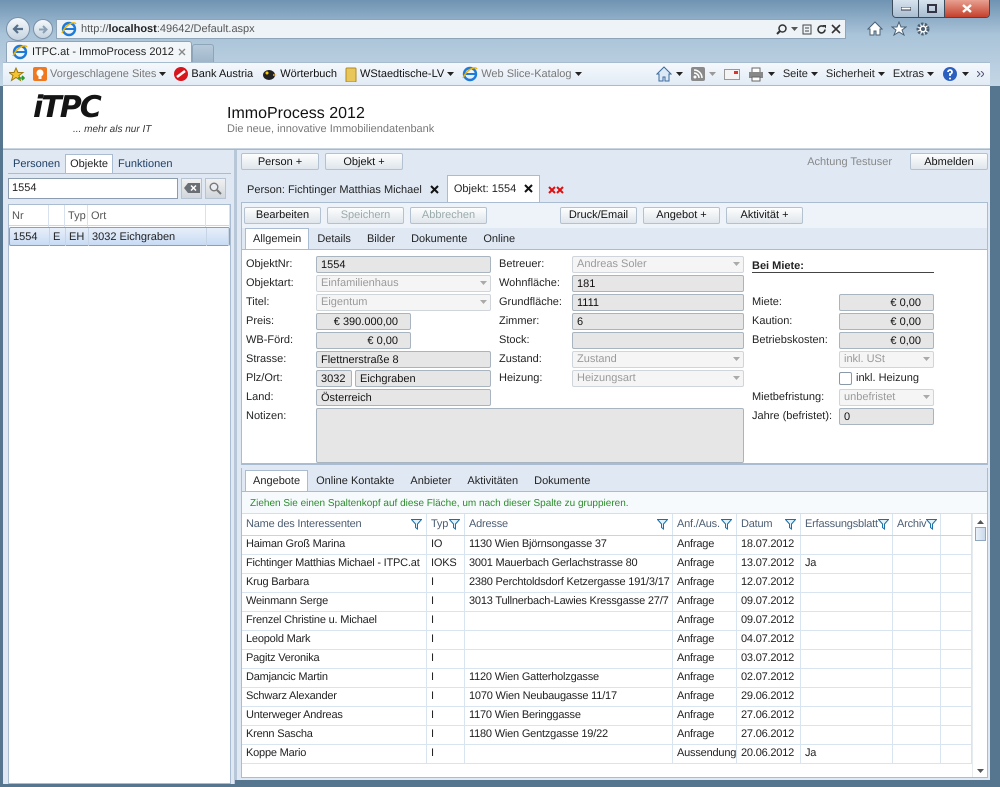  Describe the element at coordinates (423, 378) in the screenshot. I see `city-field: Eichgraben` at that location.